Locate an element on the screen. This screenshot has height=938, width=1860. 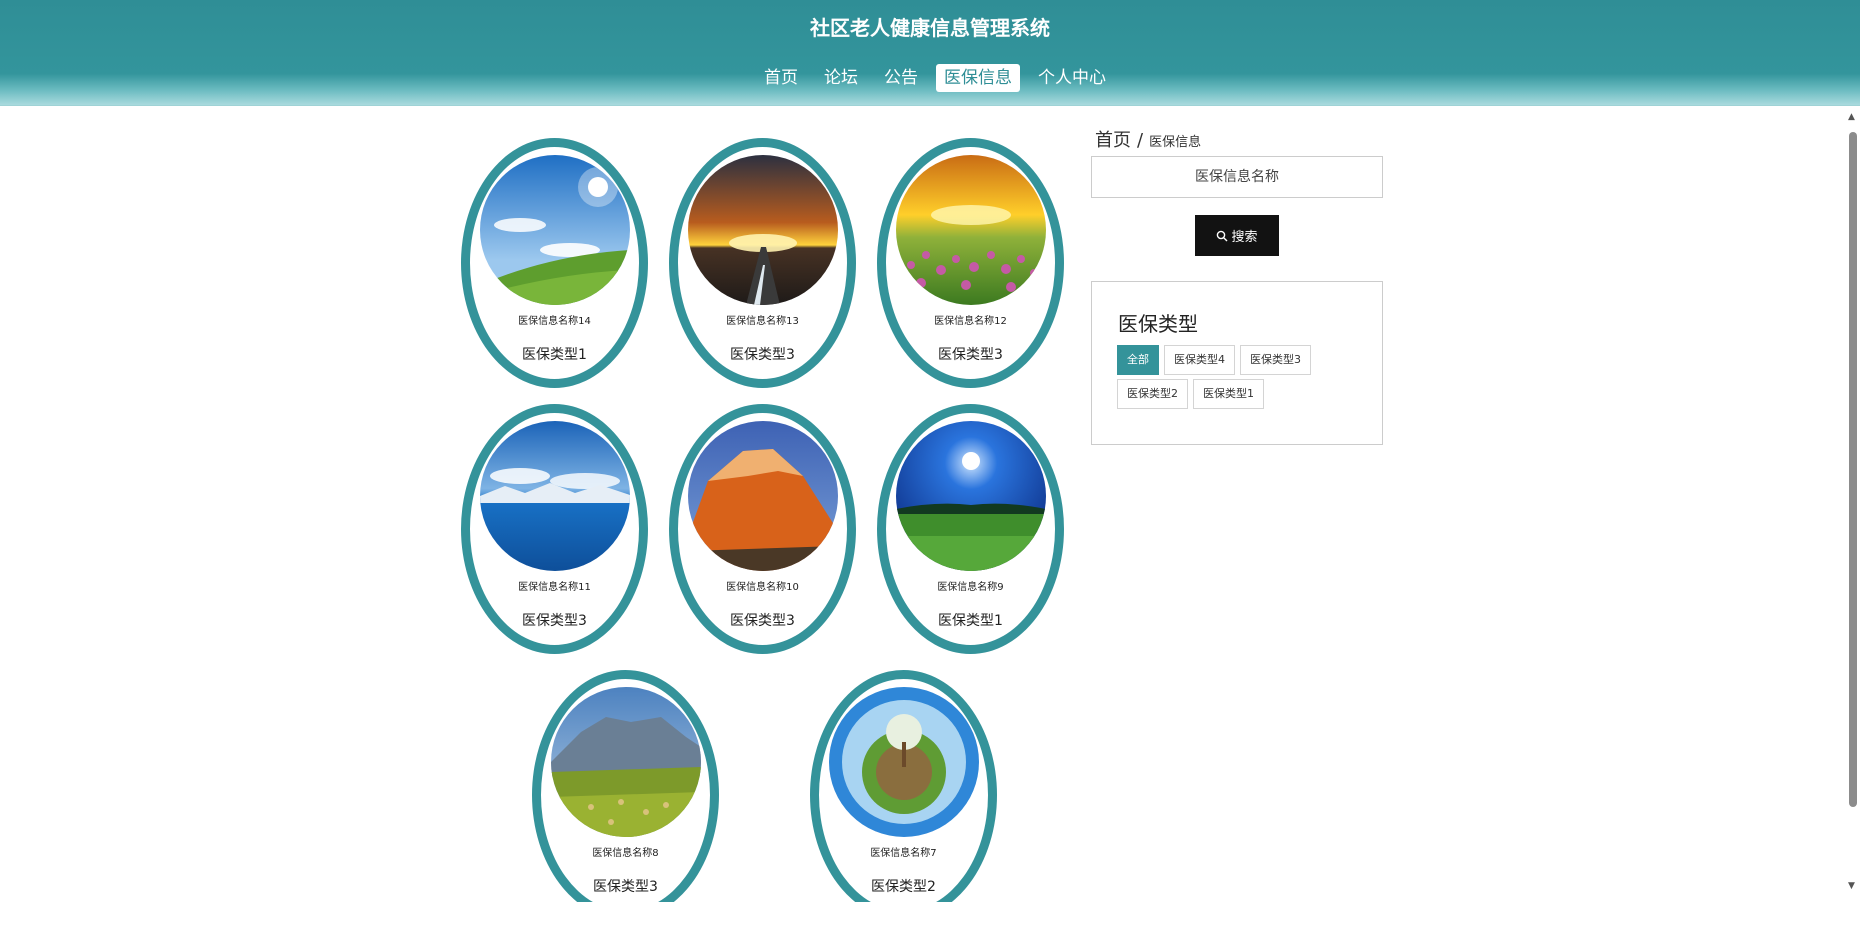
breadcrumb: 首页 / 医保信息 is located at coordinates (1148, 139).